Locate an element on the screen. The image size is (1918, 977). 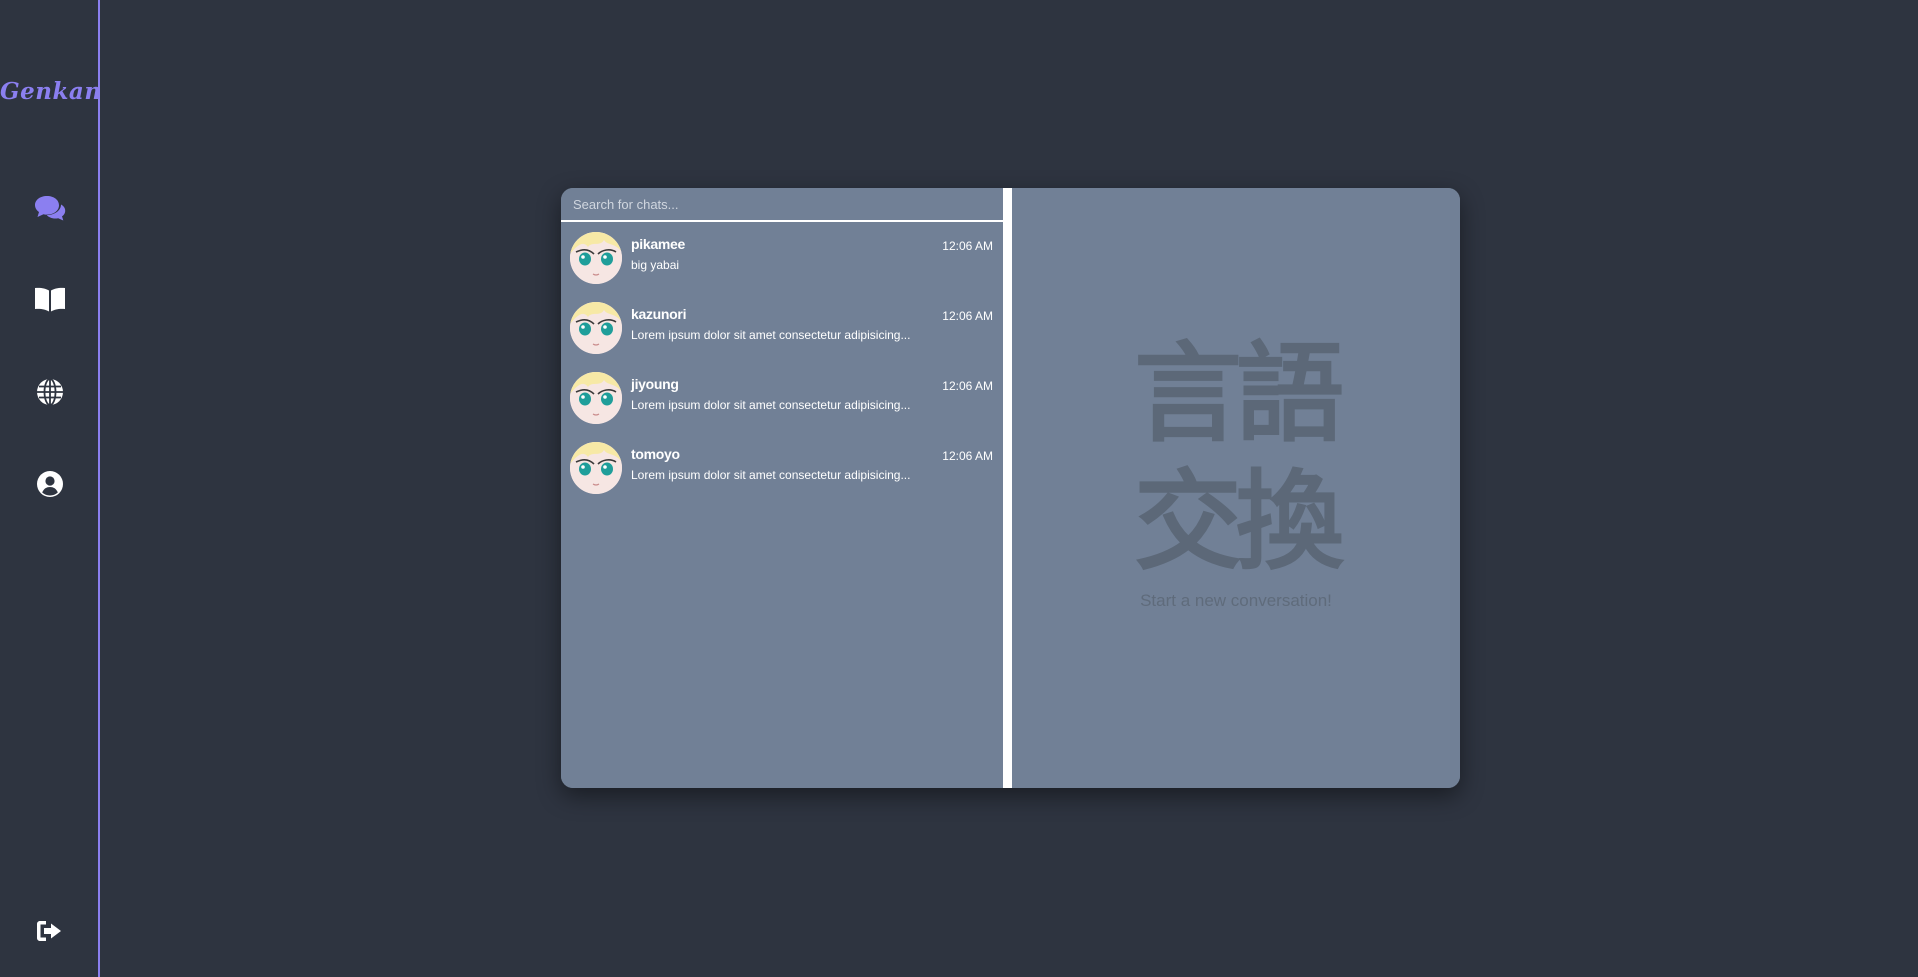
chat-name: tomoyo is located at coordinates (655, 454).